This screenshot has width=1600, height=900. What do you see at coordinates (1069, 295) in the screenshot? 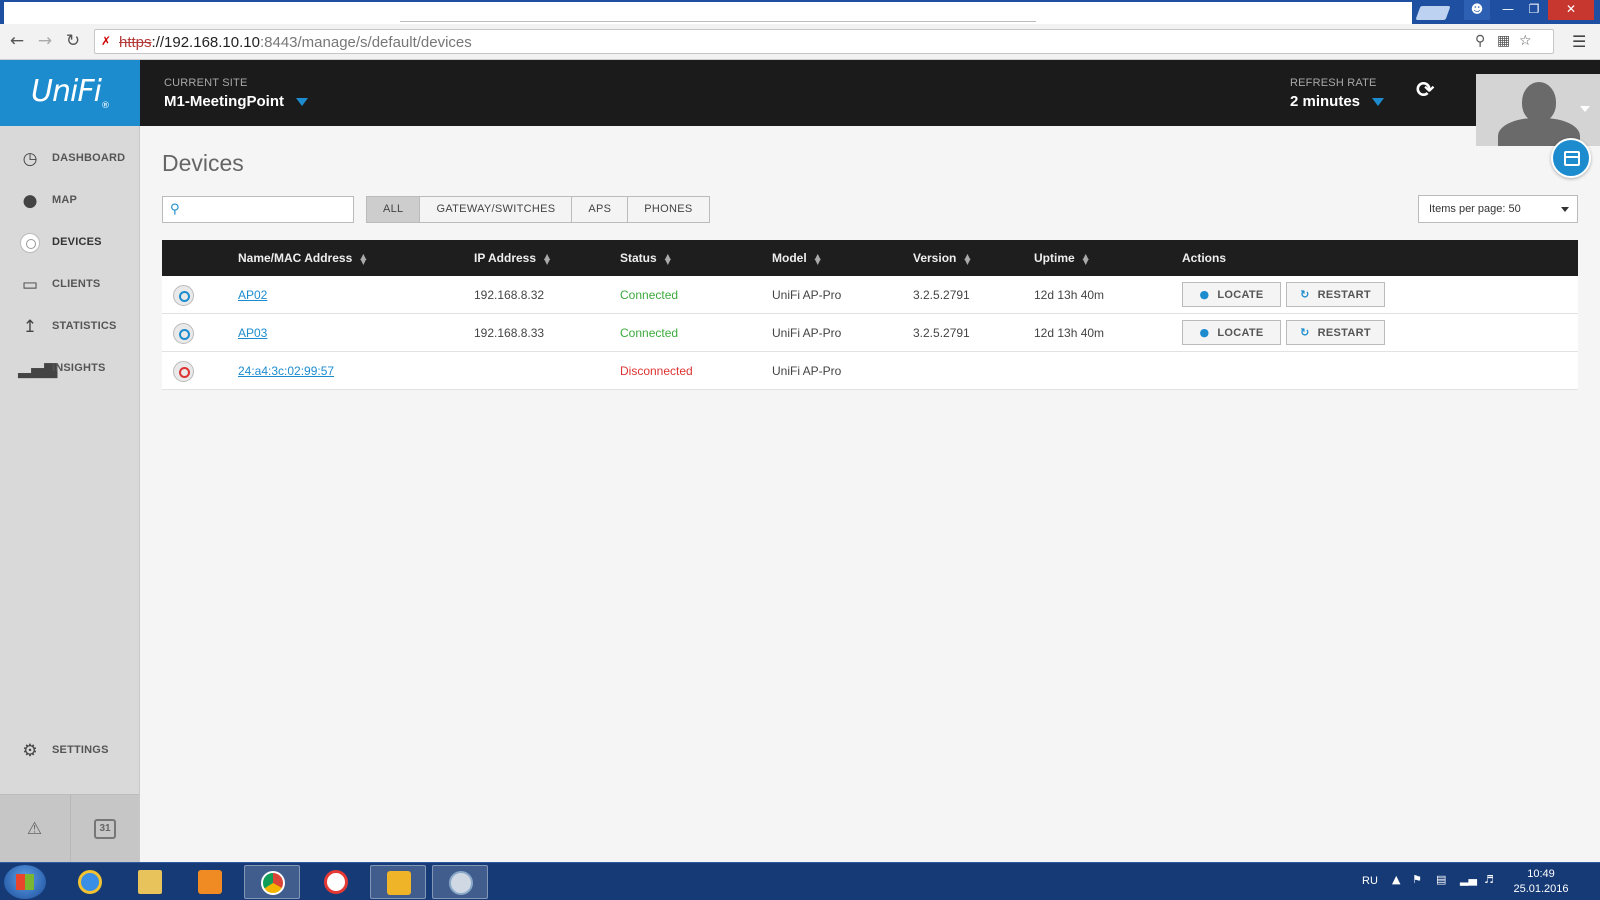
I see `device-uptime: 12d 13h 40m` at bounding box center [1069, 295].